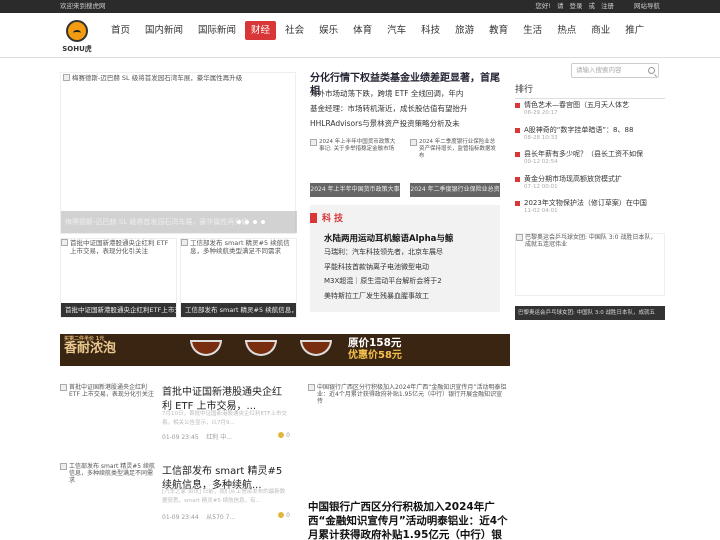 The height and width of the screenshot is (540, 720). Describe the element at coordinates (560, 6) in the screenshot. I see `please-text: 请` at that location.